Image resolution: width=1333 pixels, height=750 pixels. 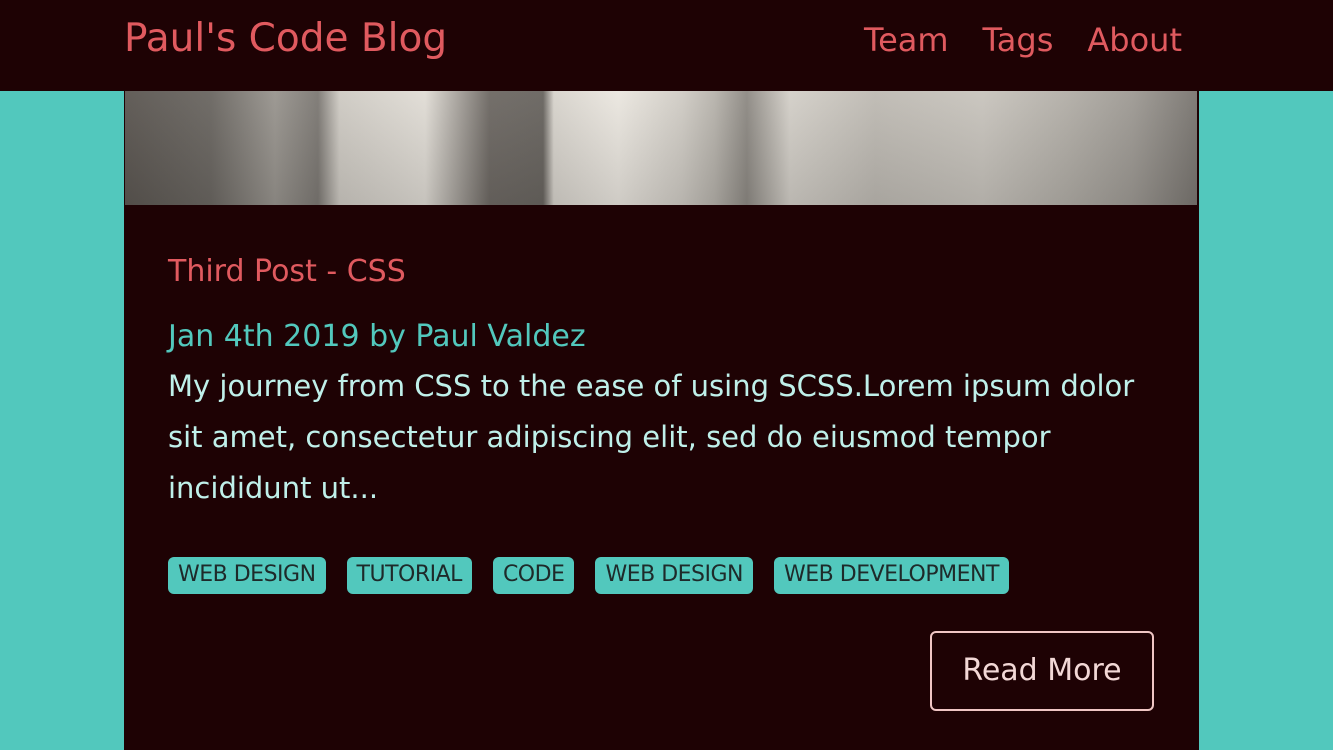 I want to click on tag-code: CODE, so click(x=533, y=575).